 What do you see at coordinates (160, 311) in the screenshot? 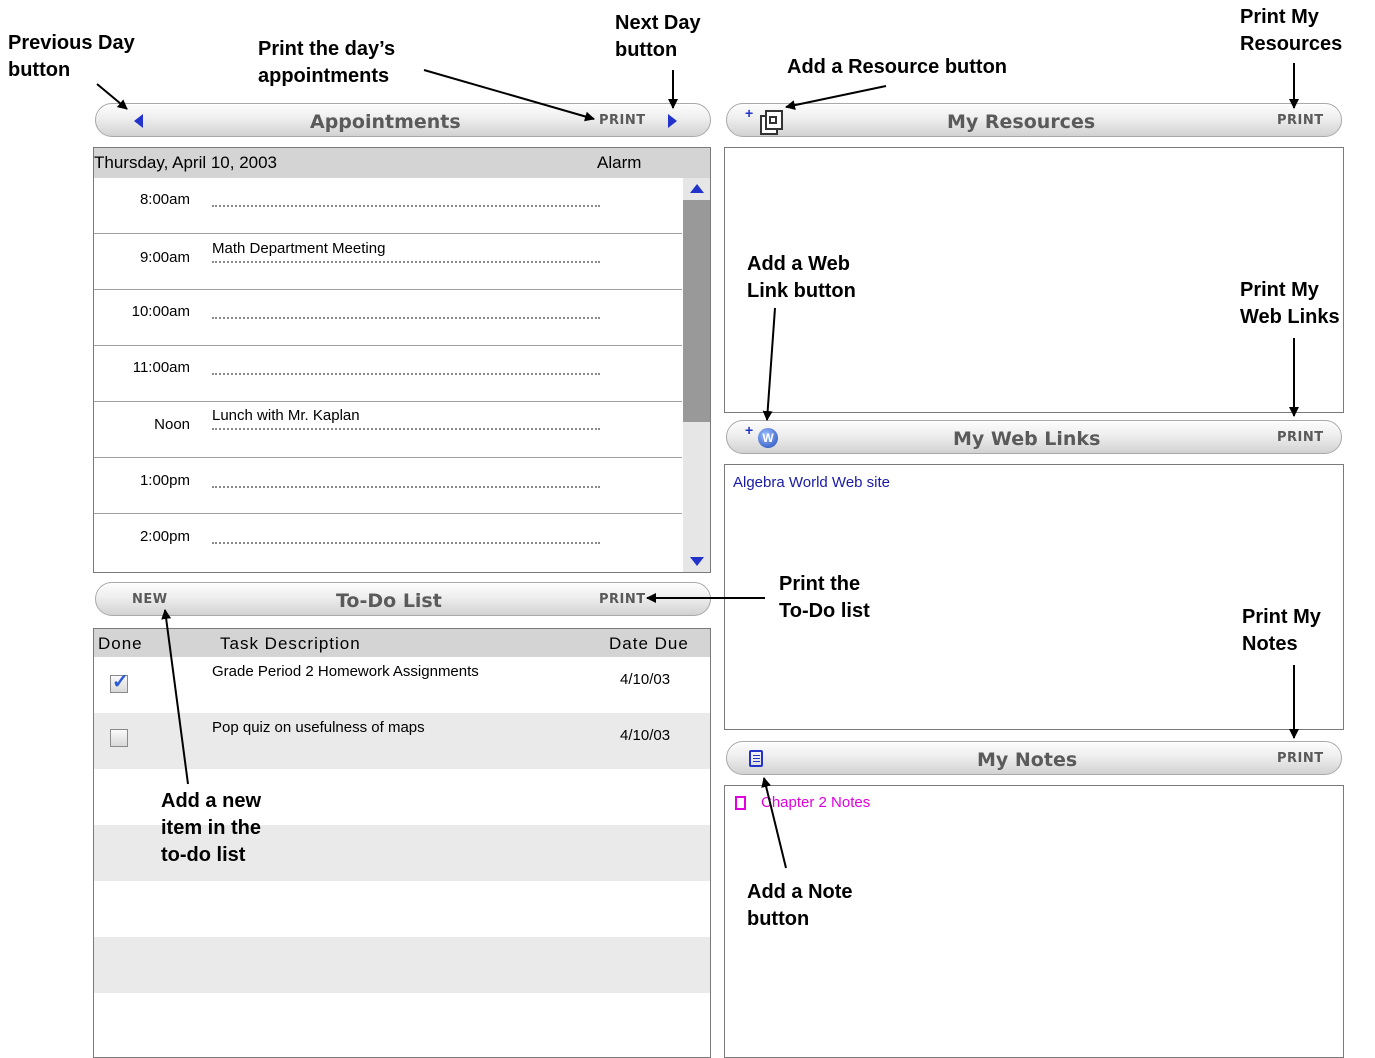
I see `slot-time: 10:00am` at bounding box center [160, 311].